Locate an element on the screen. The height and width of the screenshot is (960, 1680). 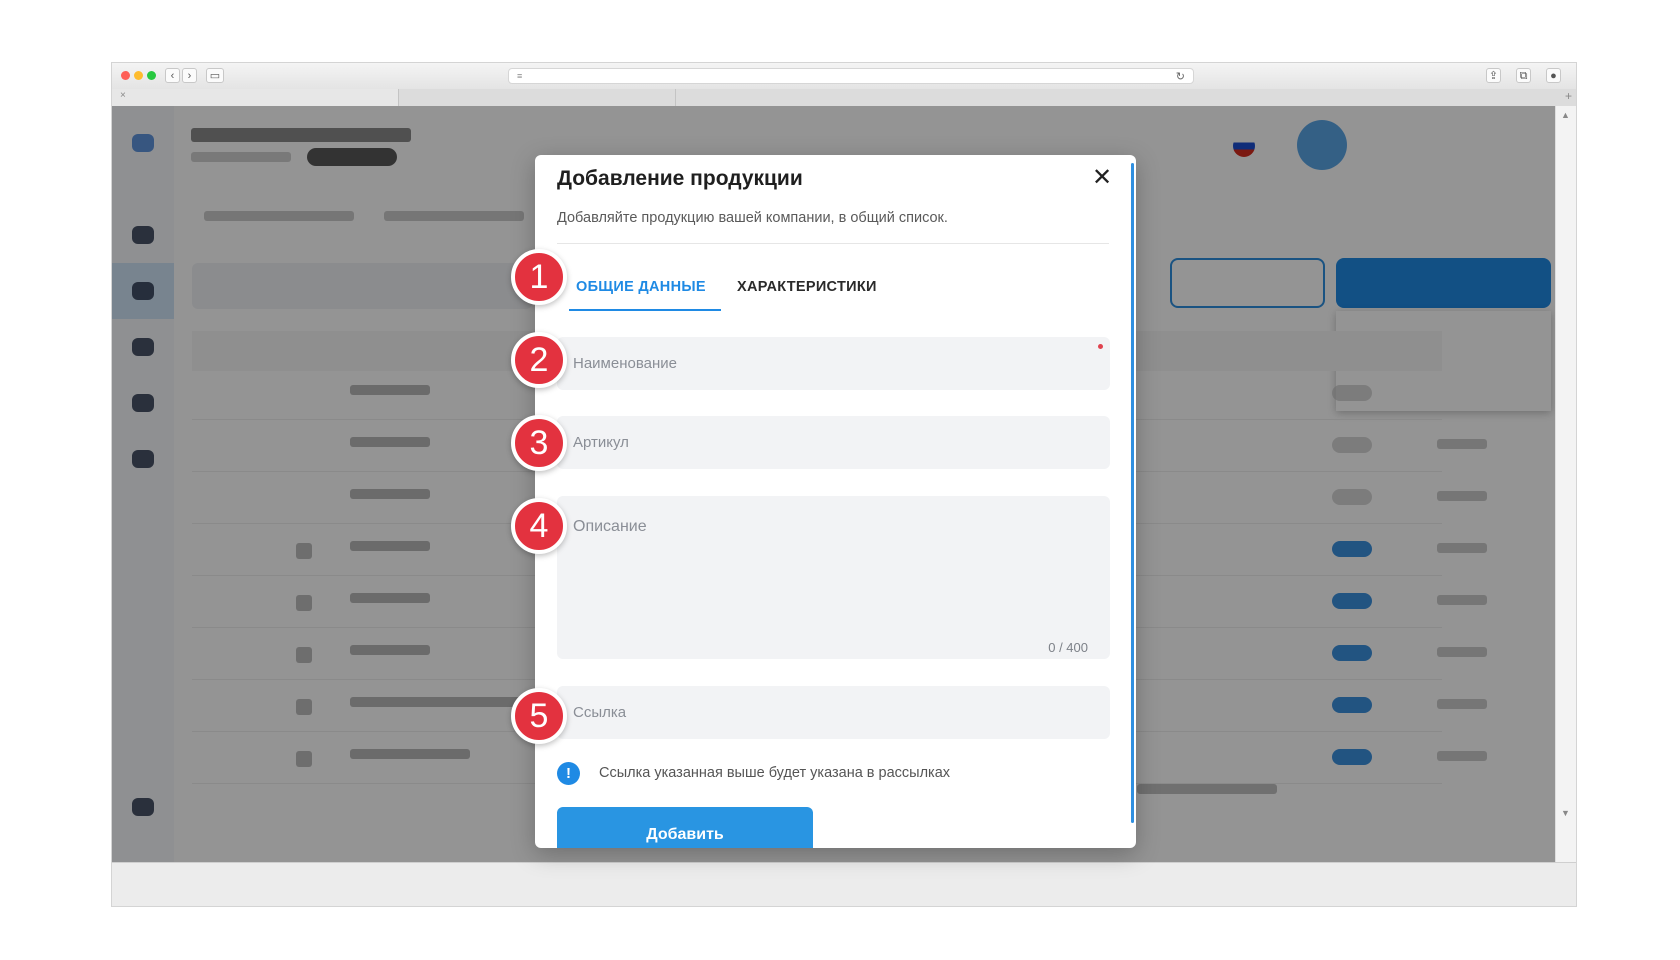
share-icon: ⇪ is located at coordinates (1493, 75).